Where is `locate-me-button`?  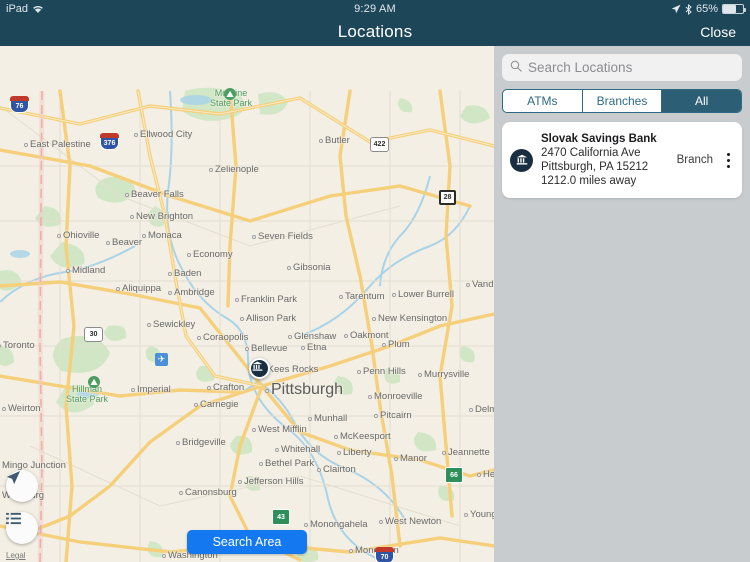 locate-me-button is located at coordinates (22, 486).